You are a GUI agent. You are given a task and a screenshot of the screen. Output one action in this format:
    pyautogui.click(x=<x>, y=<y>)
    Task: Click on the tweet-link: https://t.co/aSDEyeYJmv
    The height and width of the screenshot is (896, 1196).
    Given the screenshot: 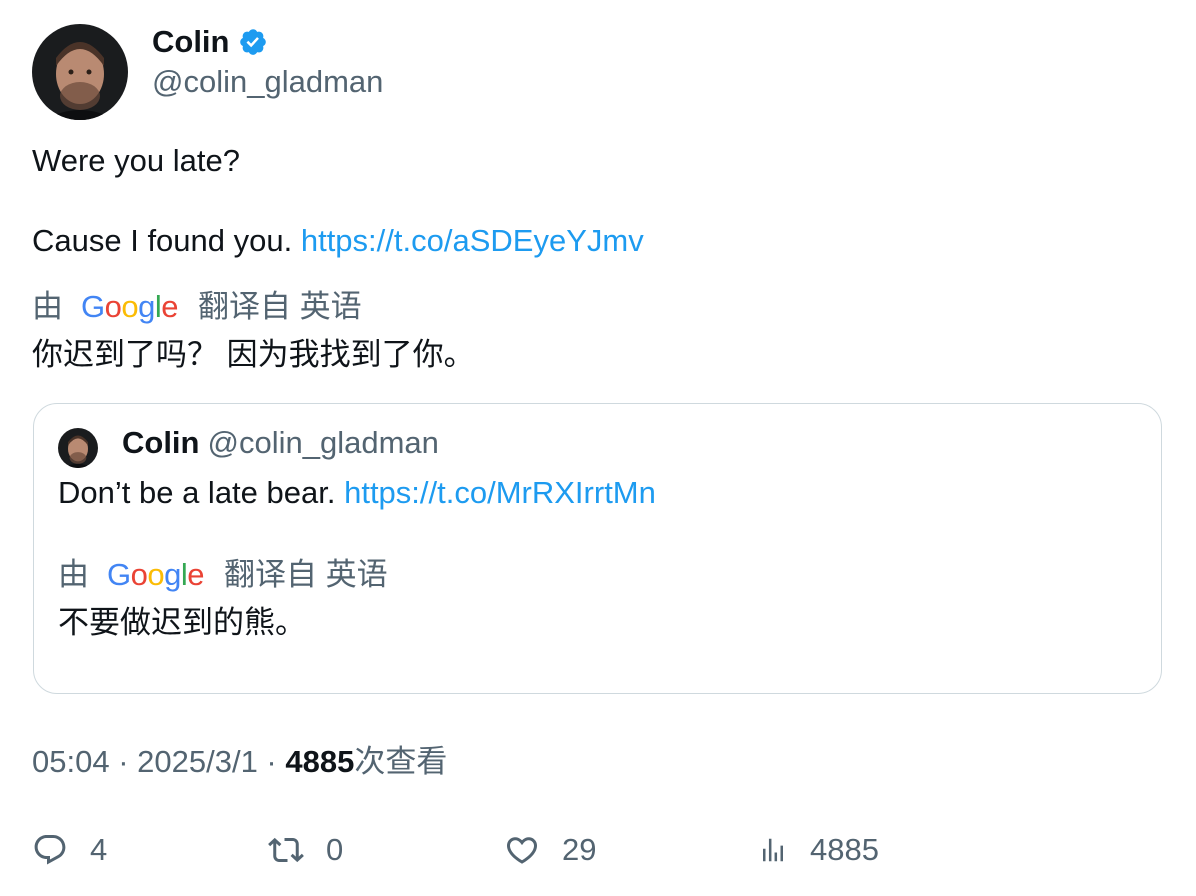 What is the action you would take?
    pyautogui.click(x=472, y=240)
    